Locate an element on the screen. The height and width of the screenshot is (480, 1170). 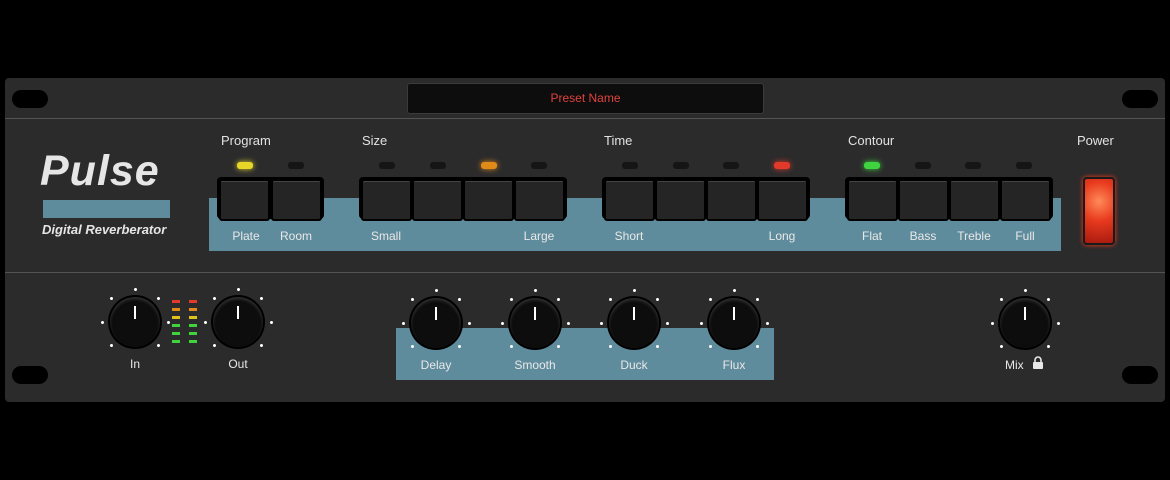
logo-title: Pulse is located at coordinates (100, 171).